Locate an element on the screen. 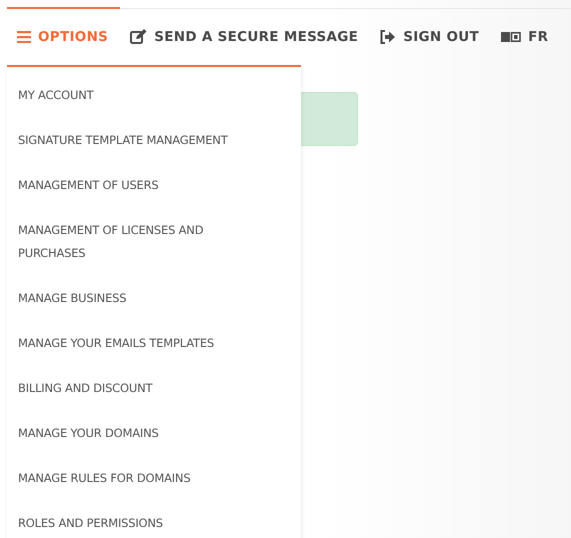  menu-item: MANAGEMENT OF LICENSES AND PURCHASES is located at coordinates (154, 242).